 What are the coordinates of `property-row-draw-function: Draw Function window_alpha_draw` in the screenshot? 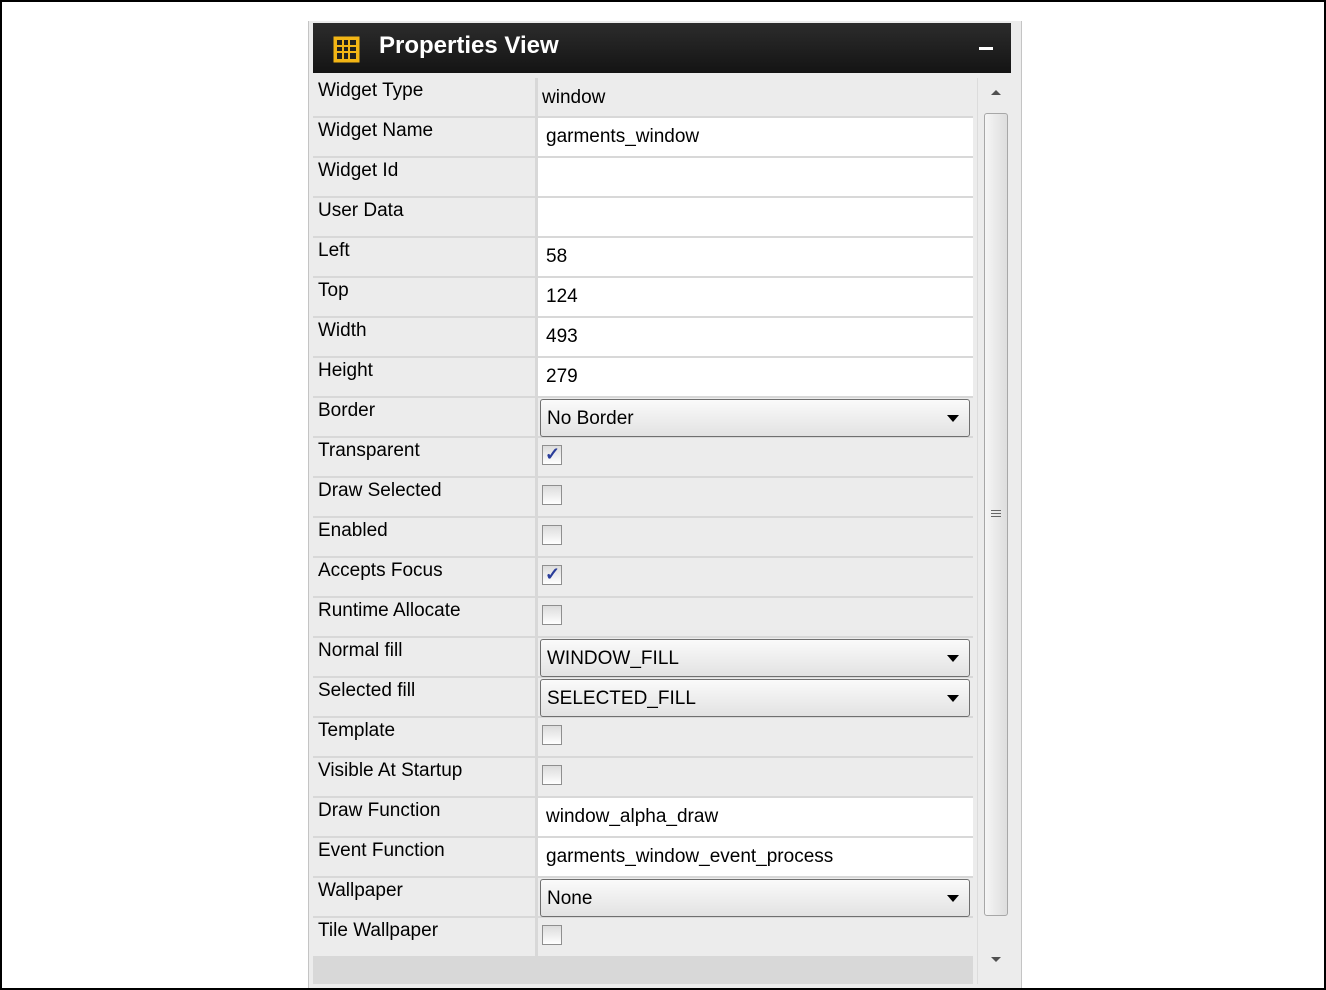 It's located at (643, 818).